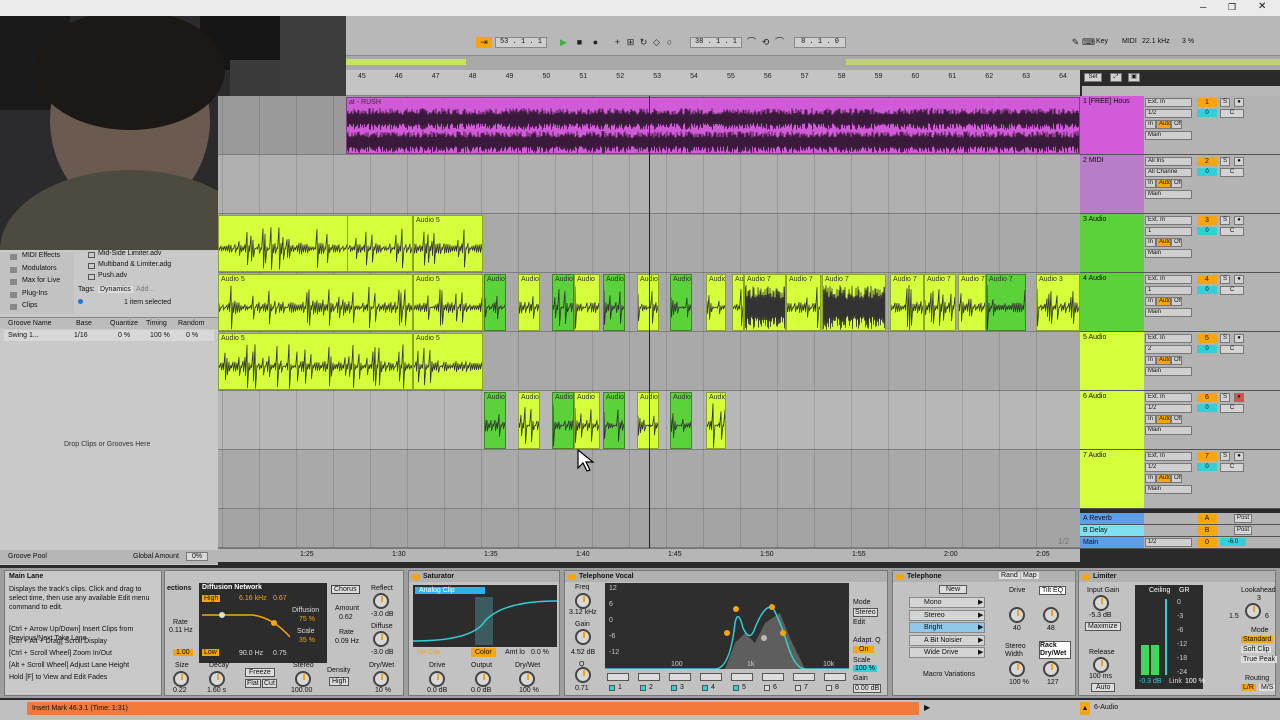 The height and width of the screenshot is (720, 1280). I want to click on eq-q-knob, so click(583, 675).